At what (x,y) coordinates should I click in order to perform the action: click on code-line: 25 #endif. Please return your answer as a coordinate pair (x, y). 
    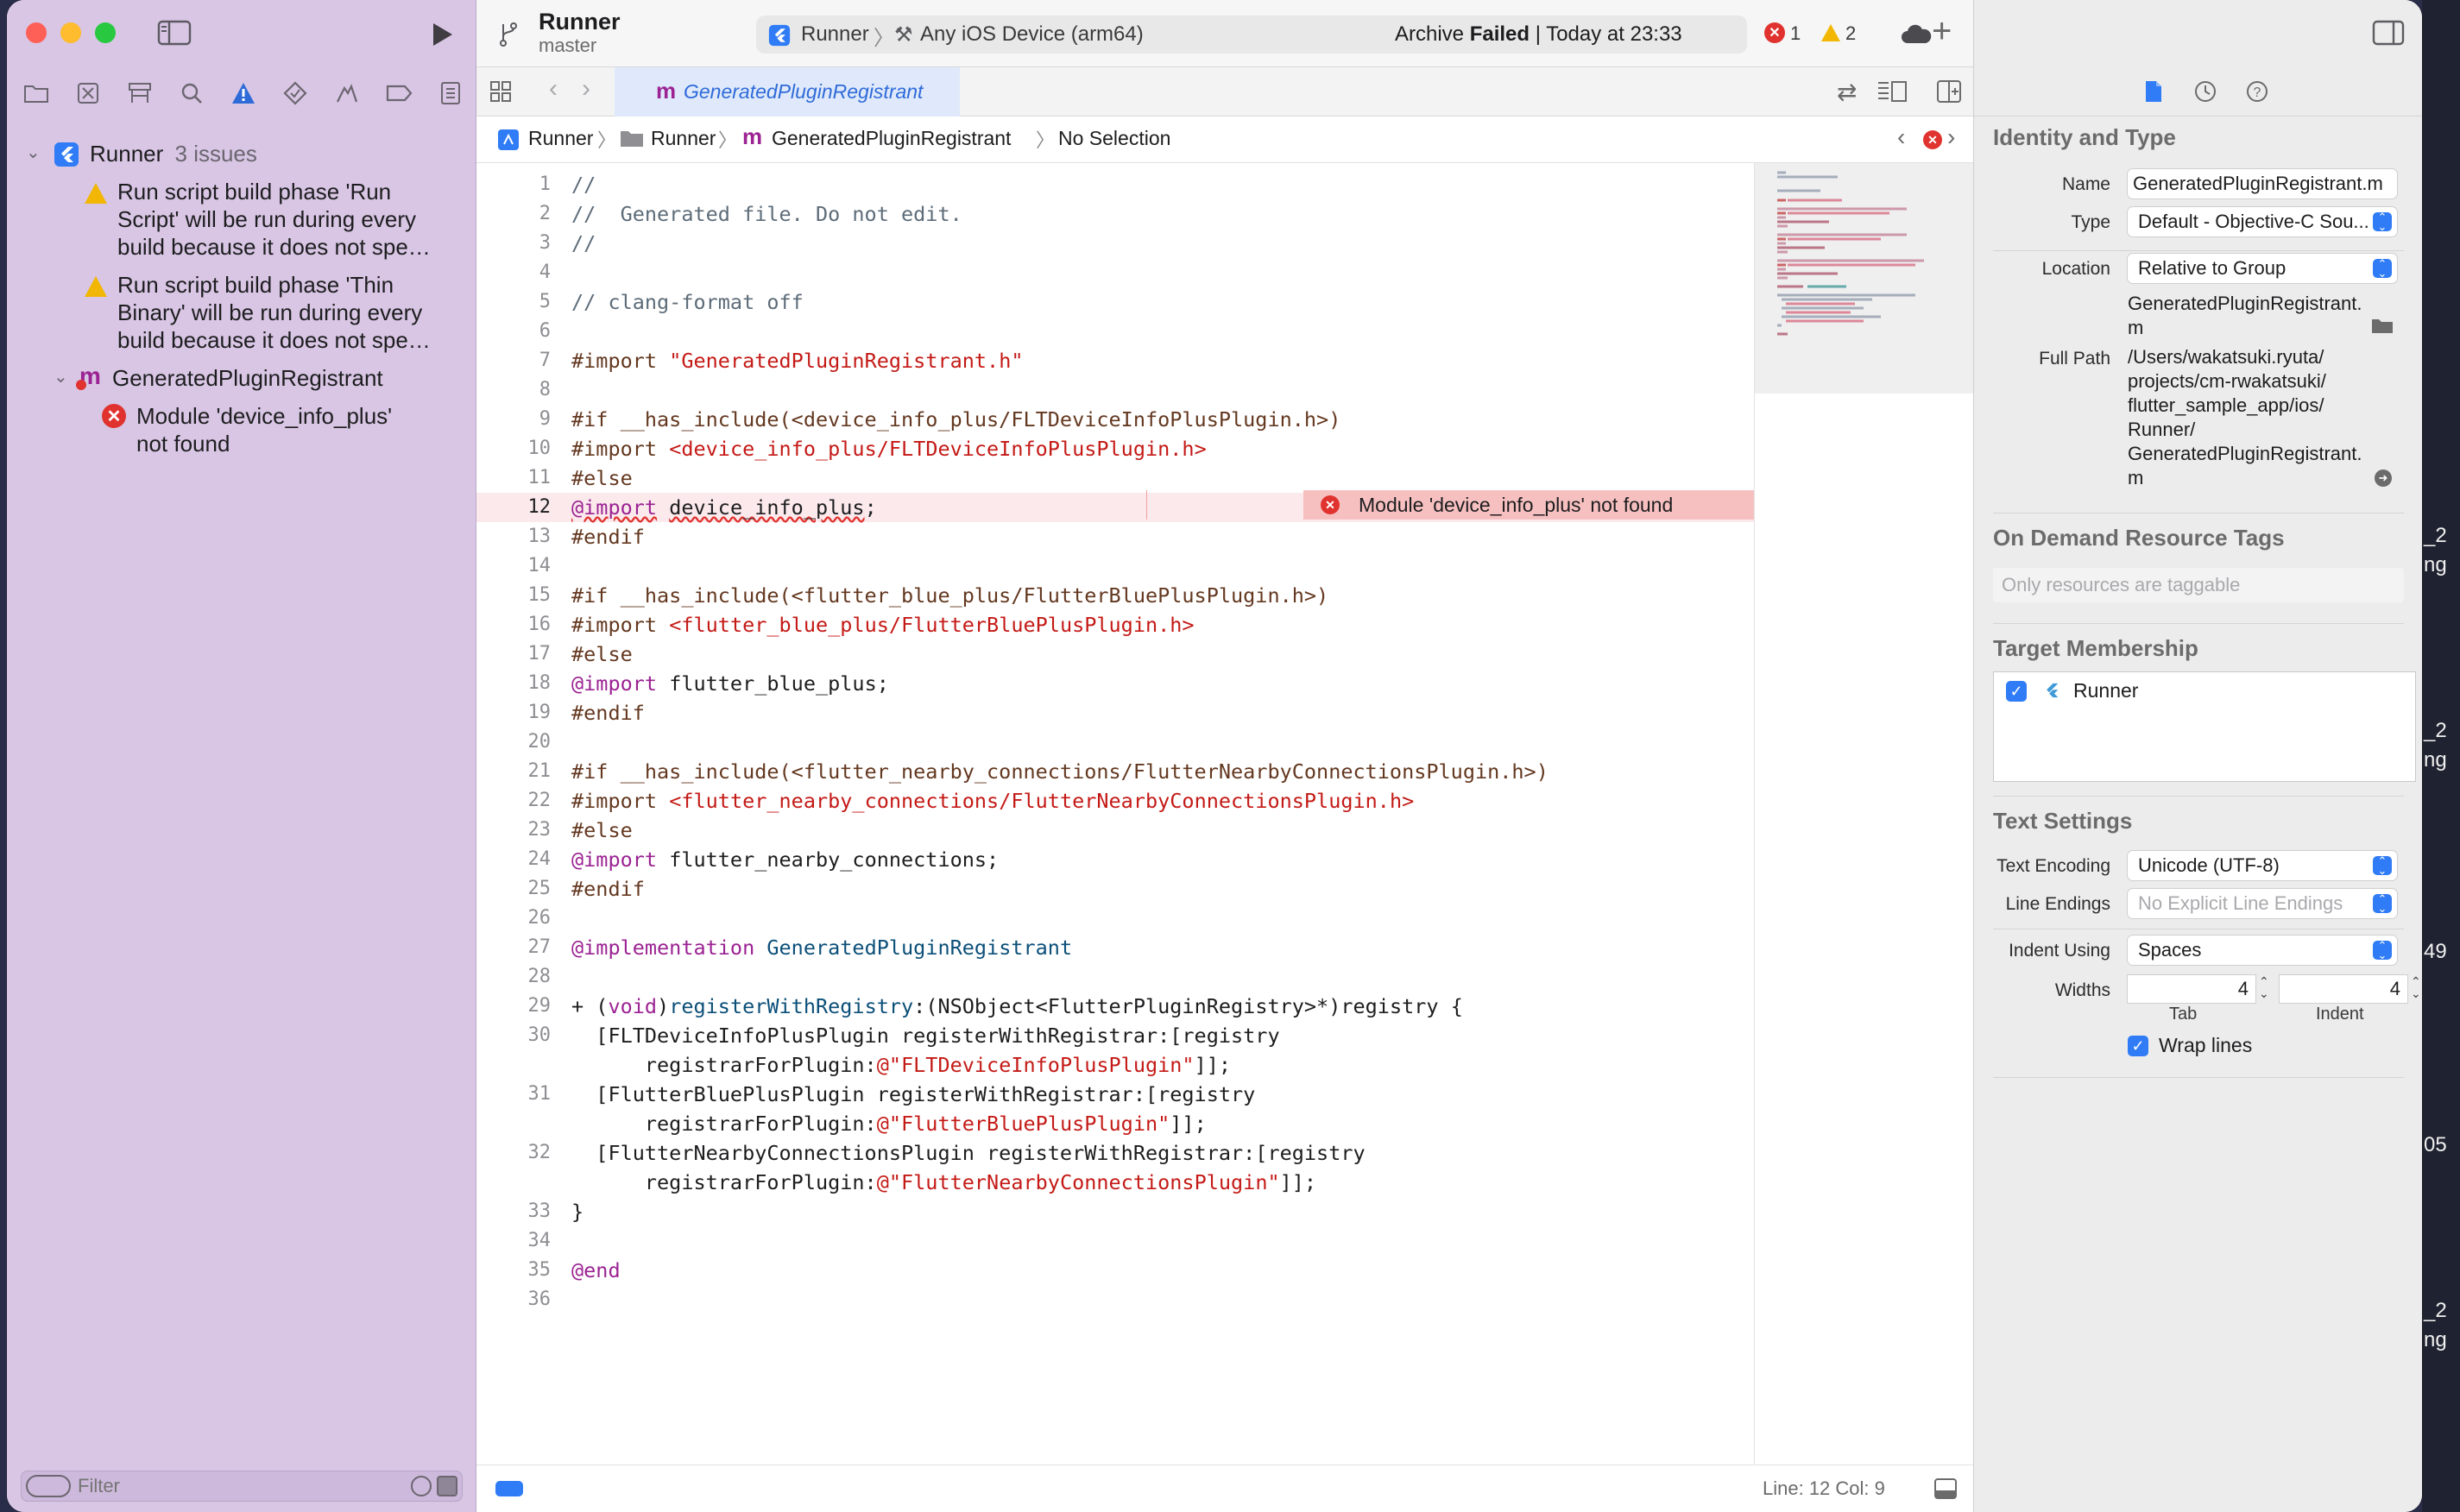
    Looking at the image, I should click on (1115, 889).